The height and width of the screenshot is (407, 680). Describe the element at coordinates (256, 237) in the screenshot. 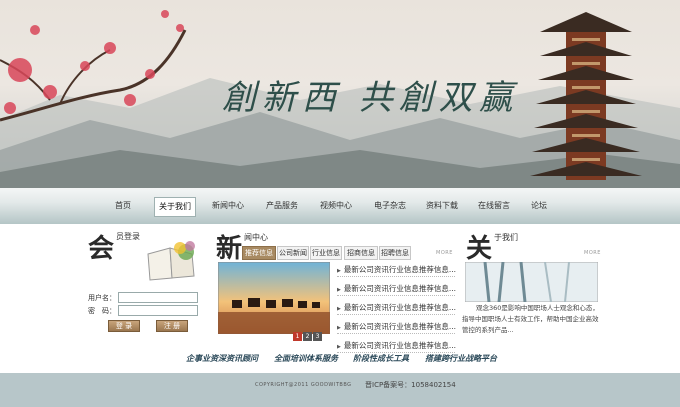

I see `news-title: 闻中心` at that location.